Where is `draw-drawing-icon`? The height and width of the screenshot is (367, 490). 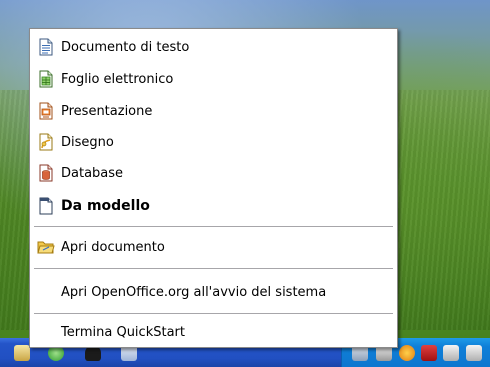 draw-drawing-icon is located at coordinates (46, 142).